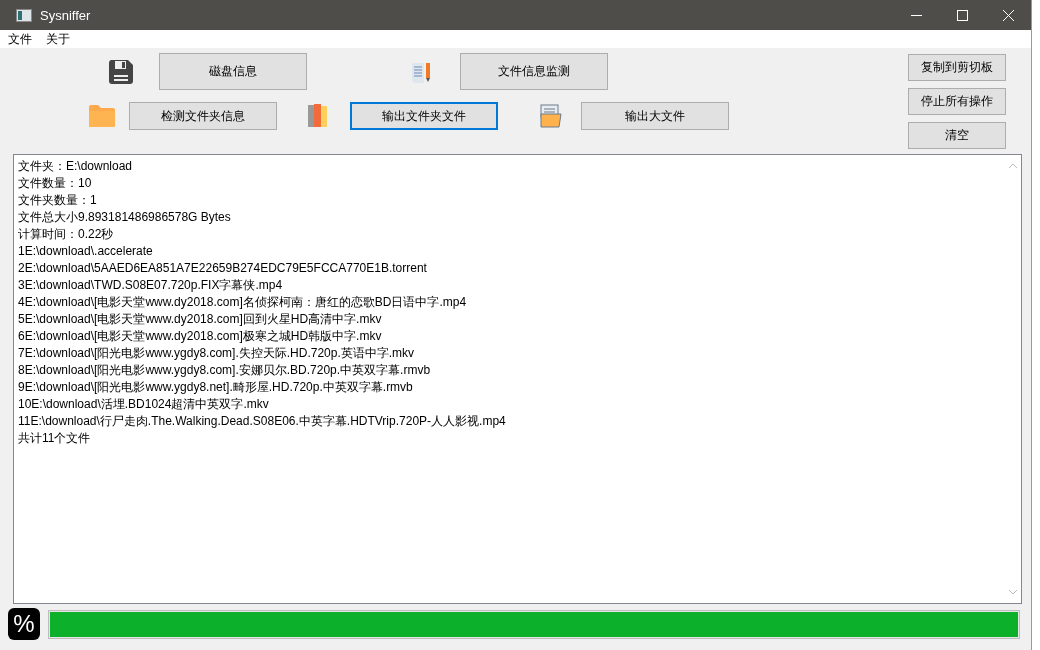  Describe the element at coordinates (223, 268) in the screenshot. I see `output-line: 2E:\download\5AAED6EA851A7E22659B274EDC79E5FCCA770E1B.torrent` at that location.